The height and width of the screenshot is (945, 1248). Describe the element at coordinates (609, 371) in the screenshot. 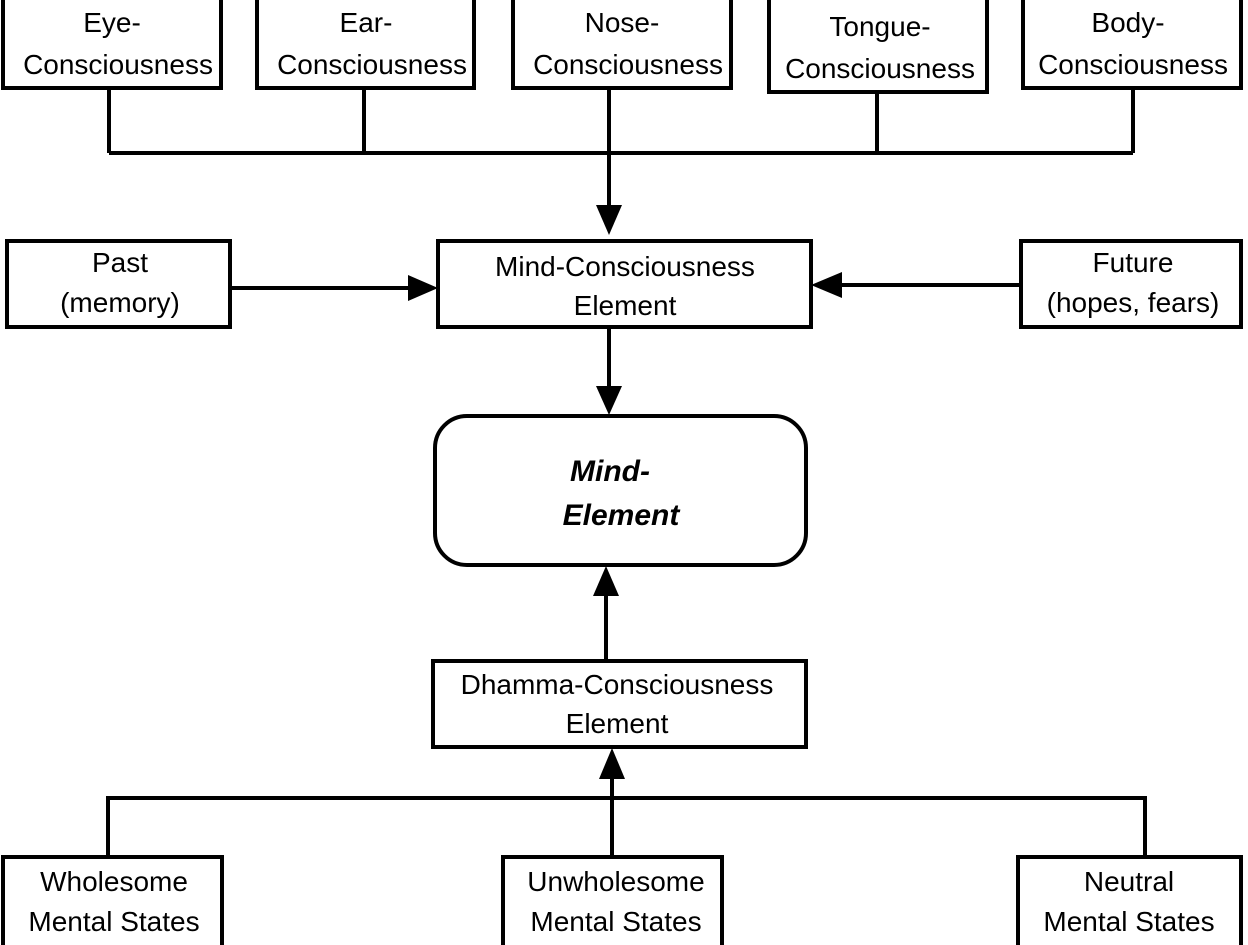

I see `mind-consciousness-to-mind-element-arrow` at that location.